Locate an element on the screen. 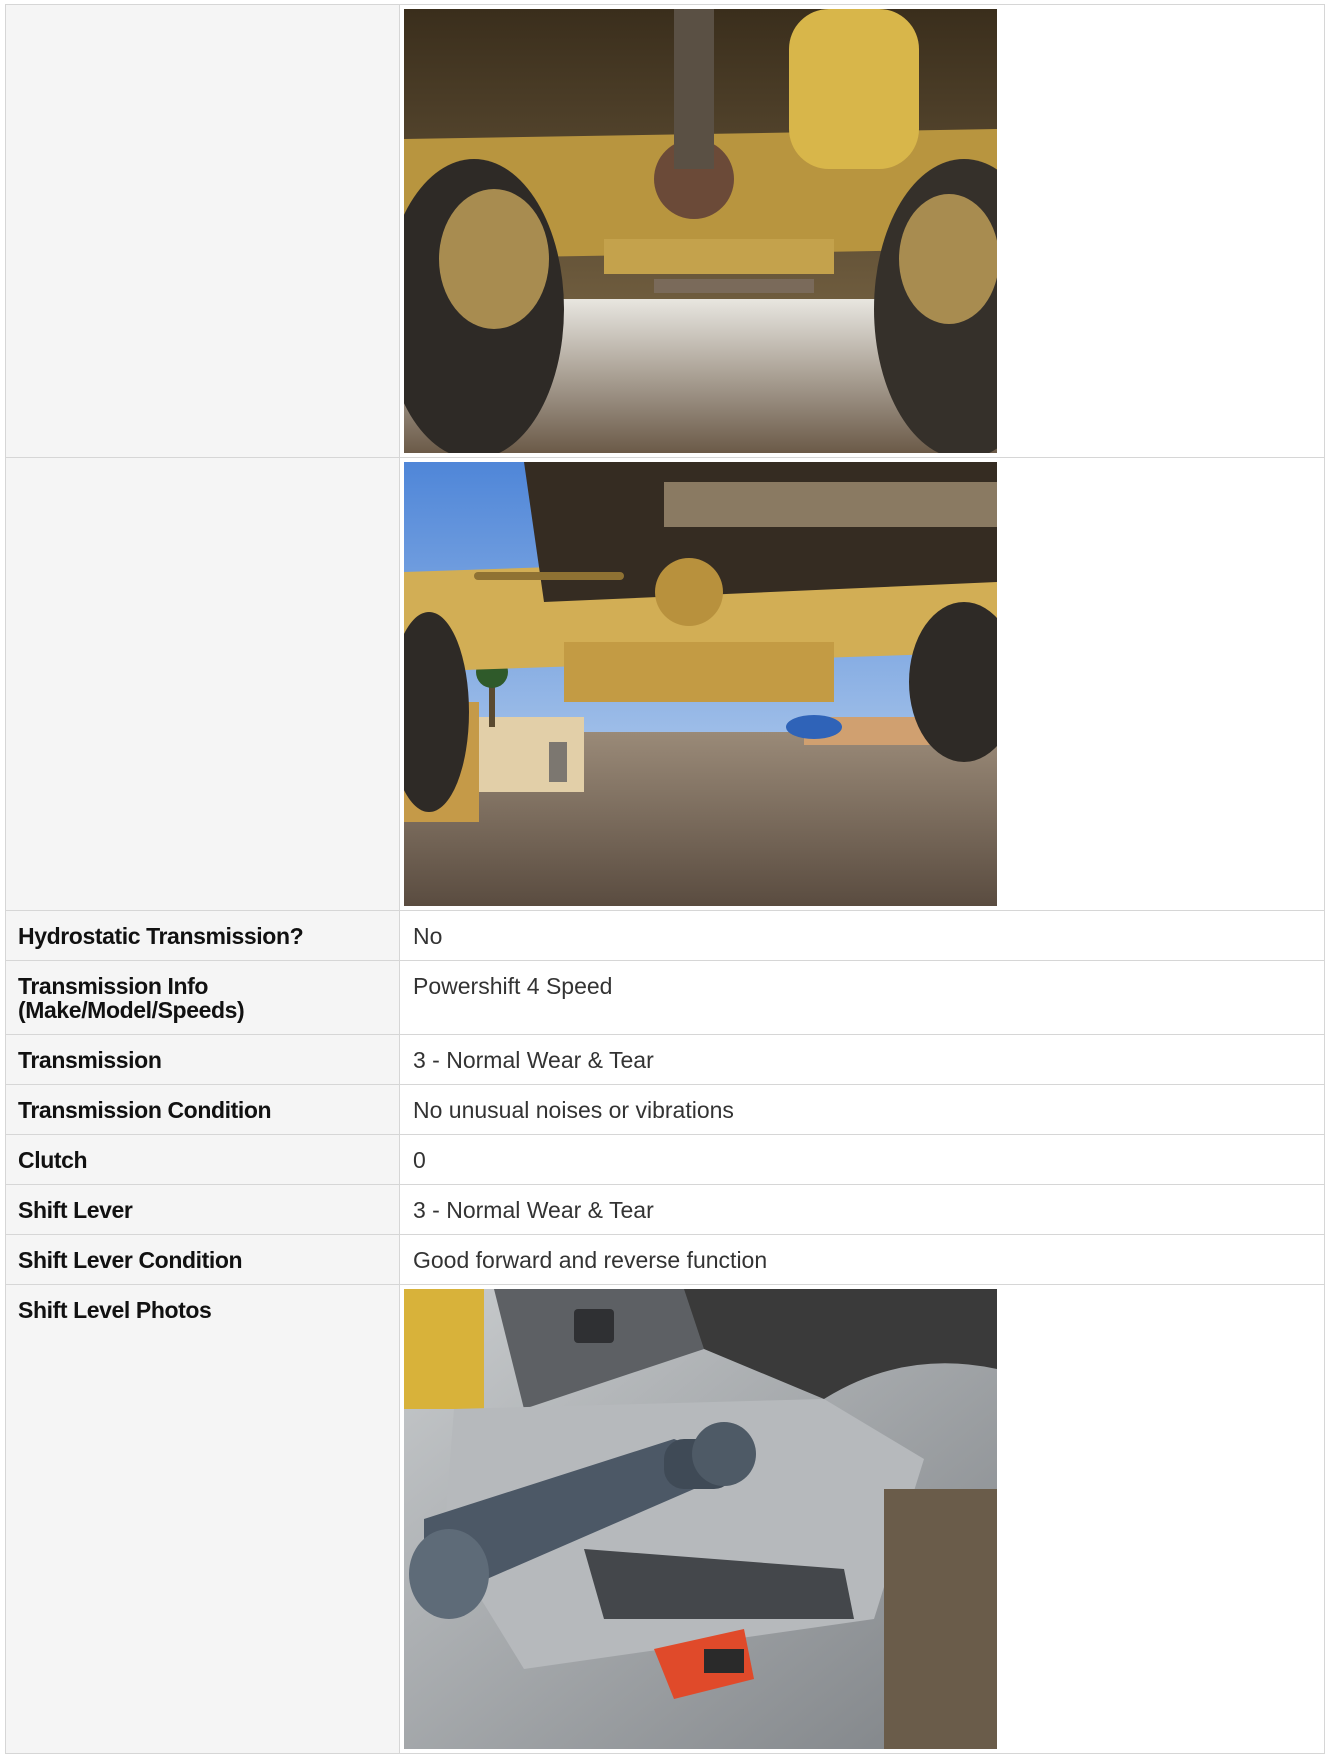  row-label: Shift Level Photos is located at coordinates (202, 1519).